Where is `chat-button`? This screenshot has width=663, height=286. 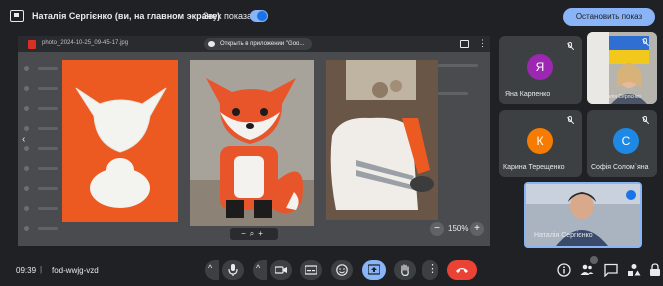
chat-button is located at coordinates (611, 270).